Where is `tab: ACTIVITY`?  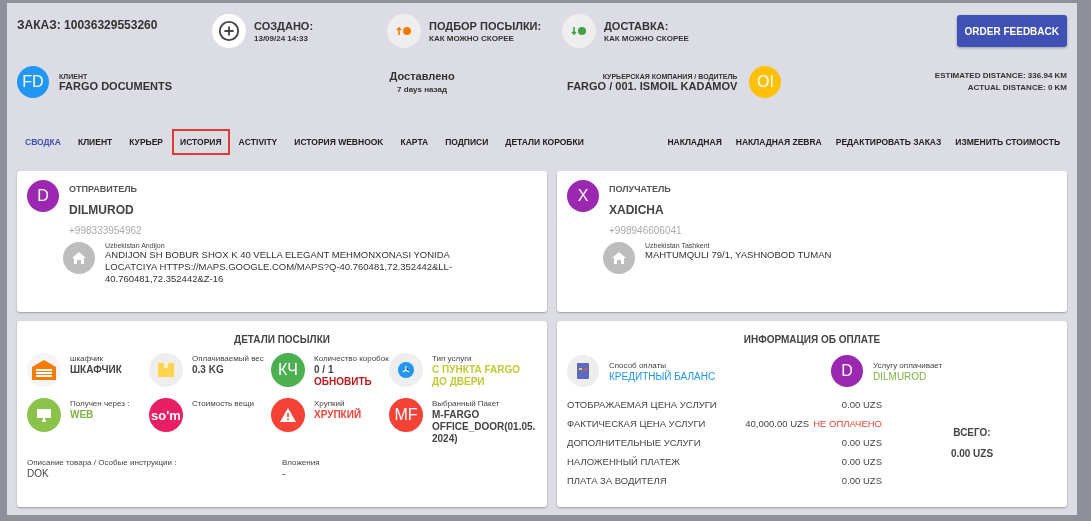
tab: ACTIVITY is located at coordinates (258, 142).